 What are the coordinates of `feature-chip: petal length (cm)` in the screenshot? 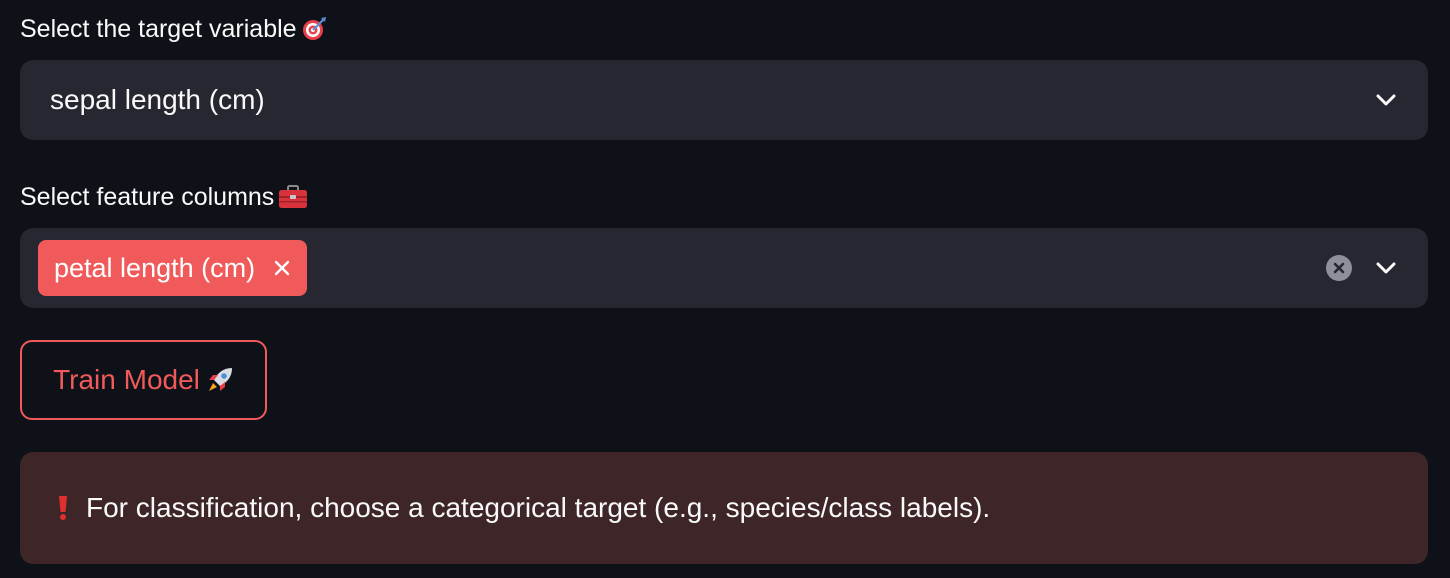 It's located at (173, 268).